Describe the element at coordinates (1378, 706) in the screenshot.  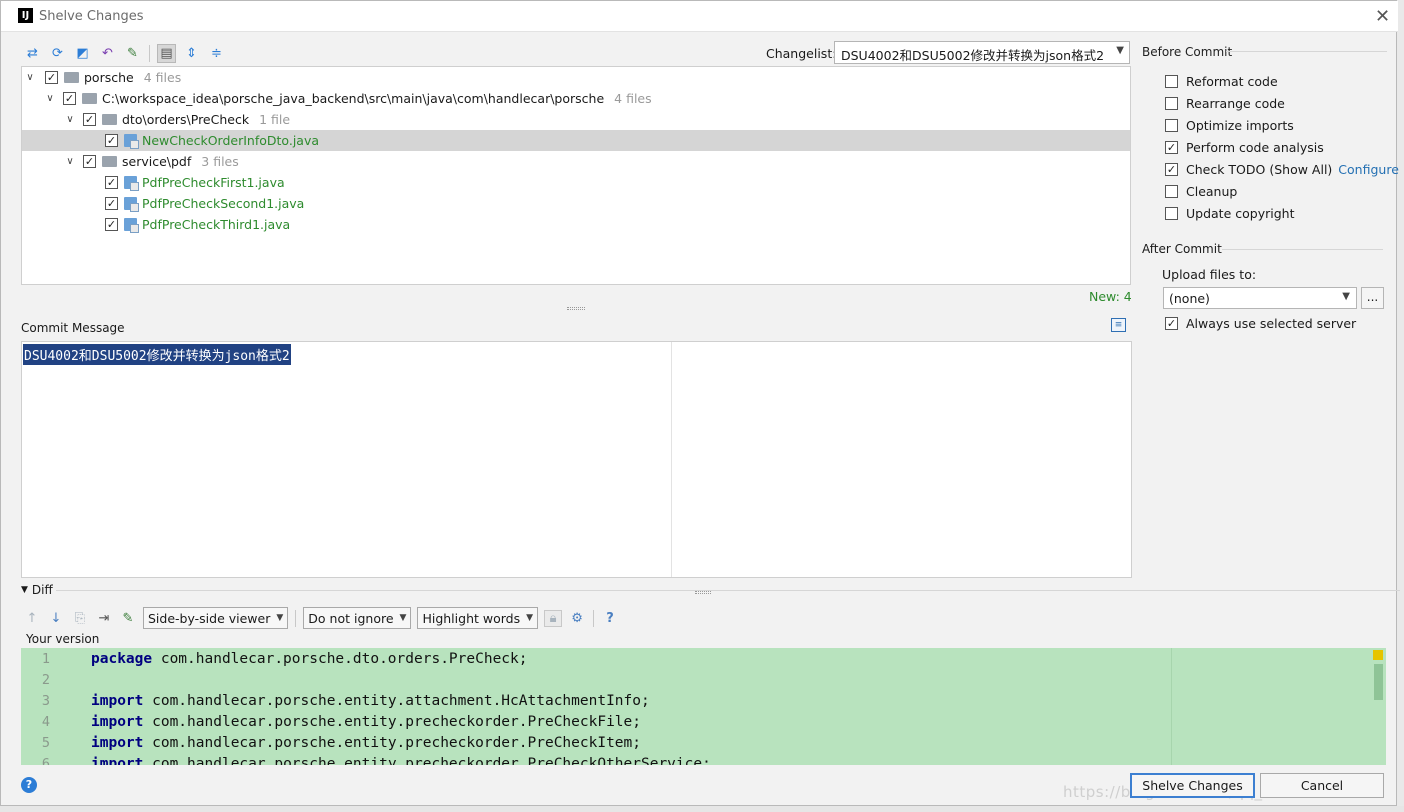
I see `editor-scrollbar` at that location.